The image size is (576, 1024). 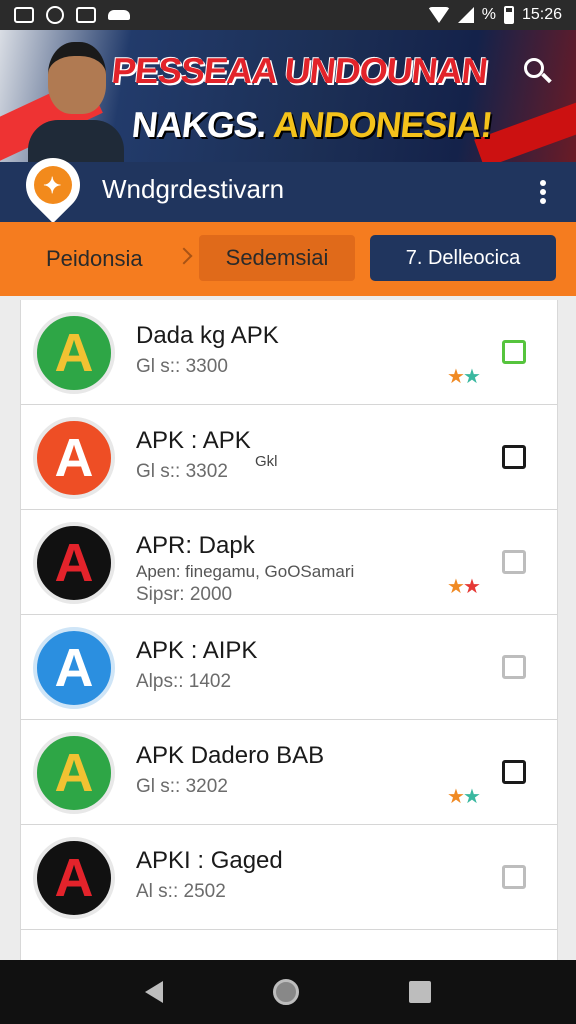 What do you see at coordinates (53, 185) in the screenshot?
I see `app-logo-icon: ✦` at bounding box center [53, 185].